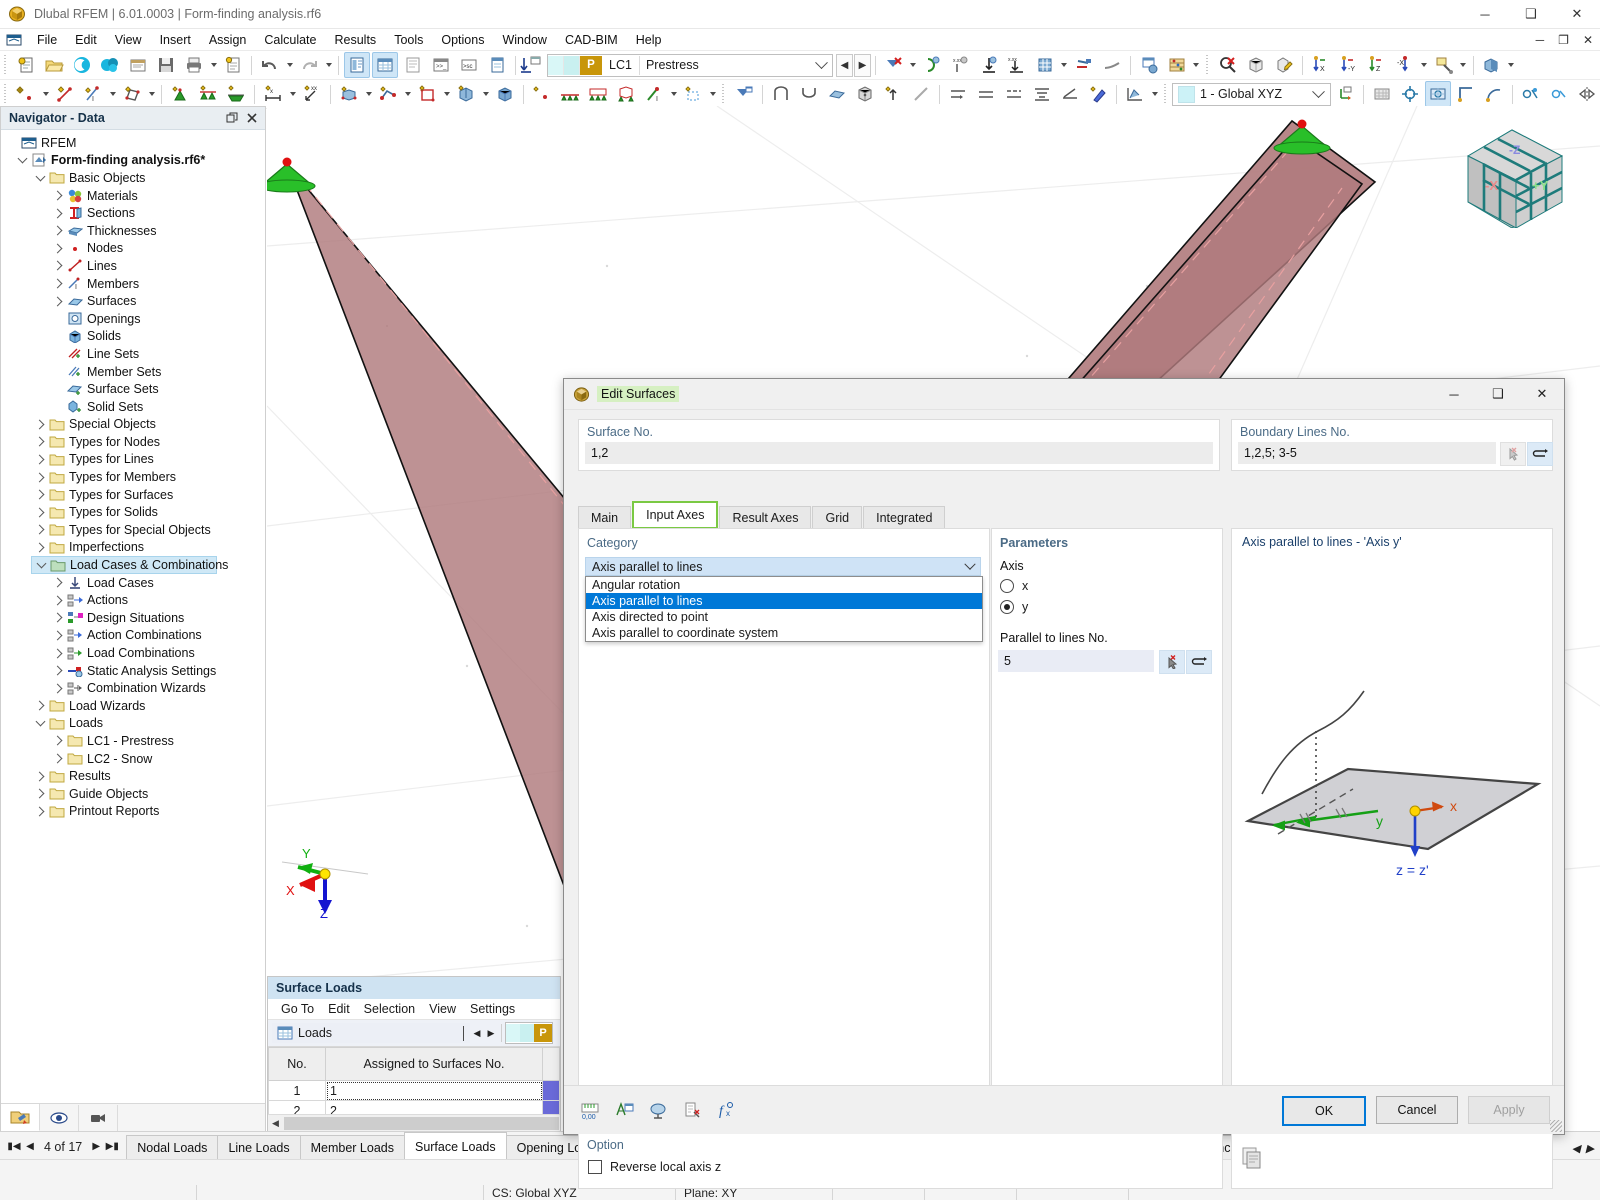 The image size is (1600, 1200). Describe the element at coordinates (252, 118) in the screenshot. I see `close-icon` at that location.